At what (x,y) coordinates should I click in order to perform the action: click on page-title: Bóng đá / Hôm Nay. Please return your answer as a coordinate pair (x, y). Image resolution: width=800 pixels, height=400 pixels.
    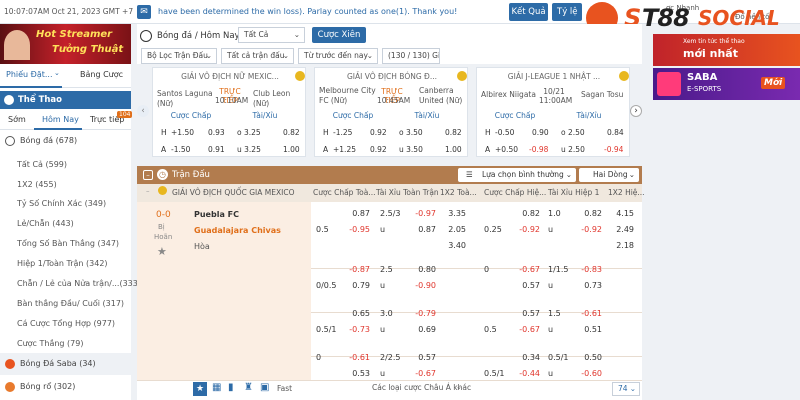
    Looking at the image, I should click on (198, 36).